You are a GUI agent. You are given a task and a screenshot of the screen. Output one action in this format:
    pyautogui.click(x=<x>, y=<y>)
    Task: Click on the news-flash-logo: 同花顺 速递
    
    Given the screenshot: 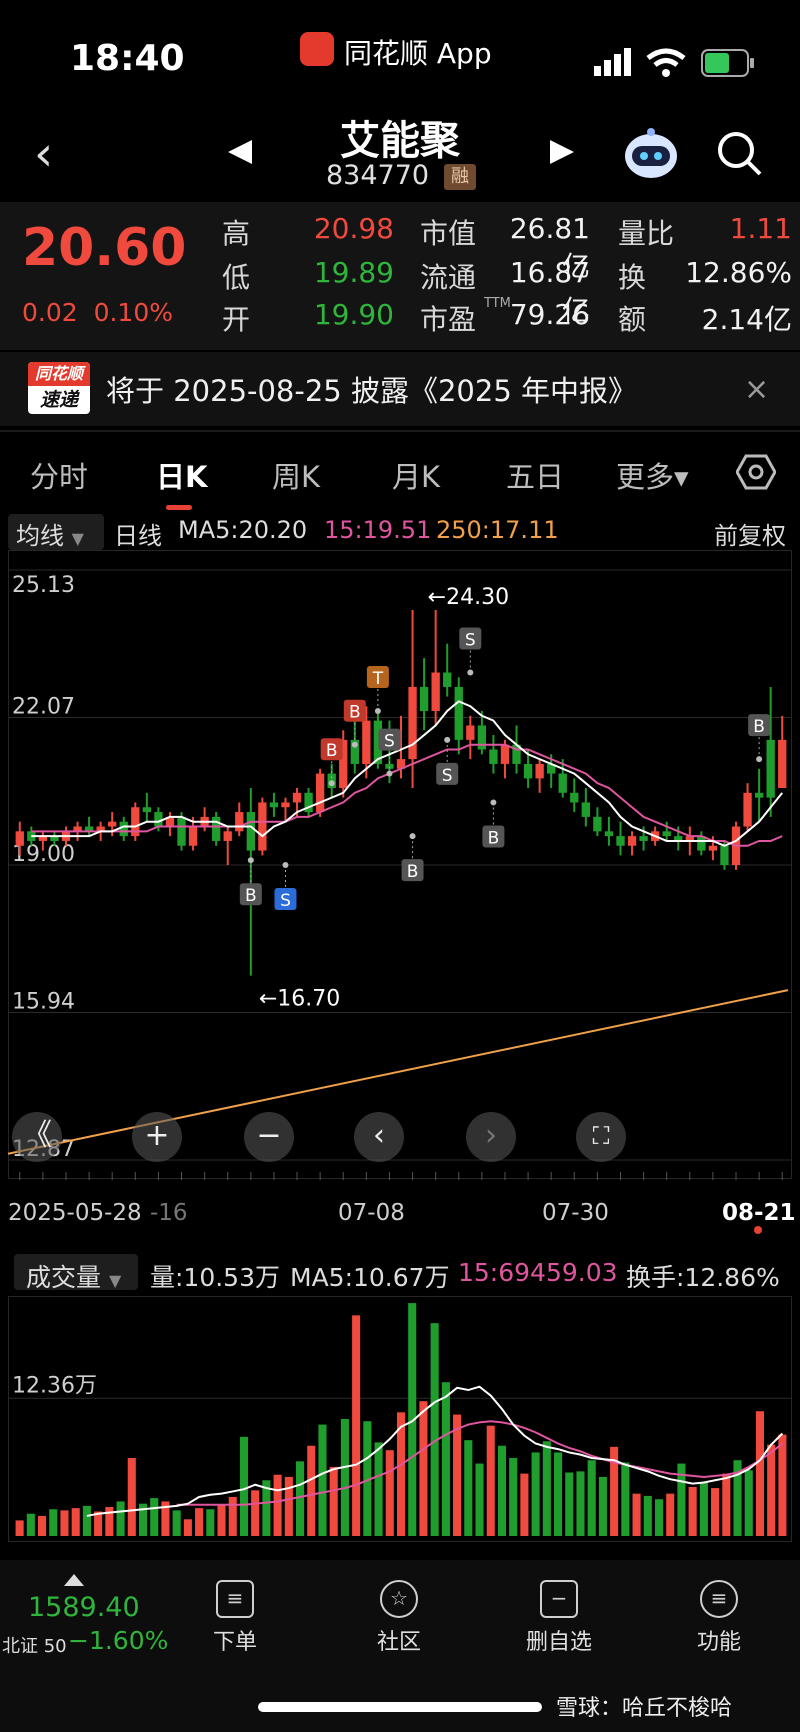 What is the action you would take?
    pyautogui.click(x=59, y=388)
    